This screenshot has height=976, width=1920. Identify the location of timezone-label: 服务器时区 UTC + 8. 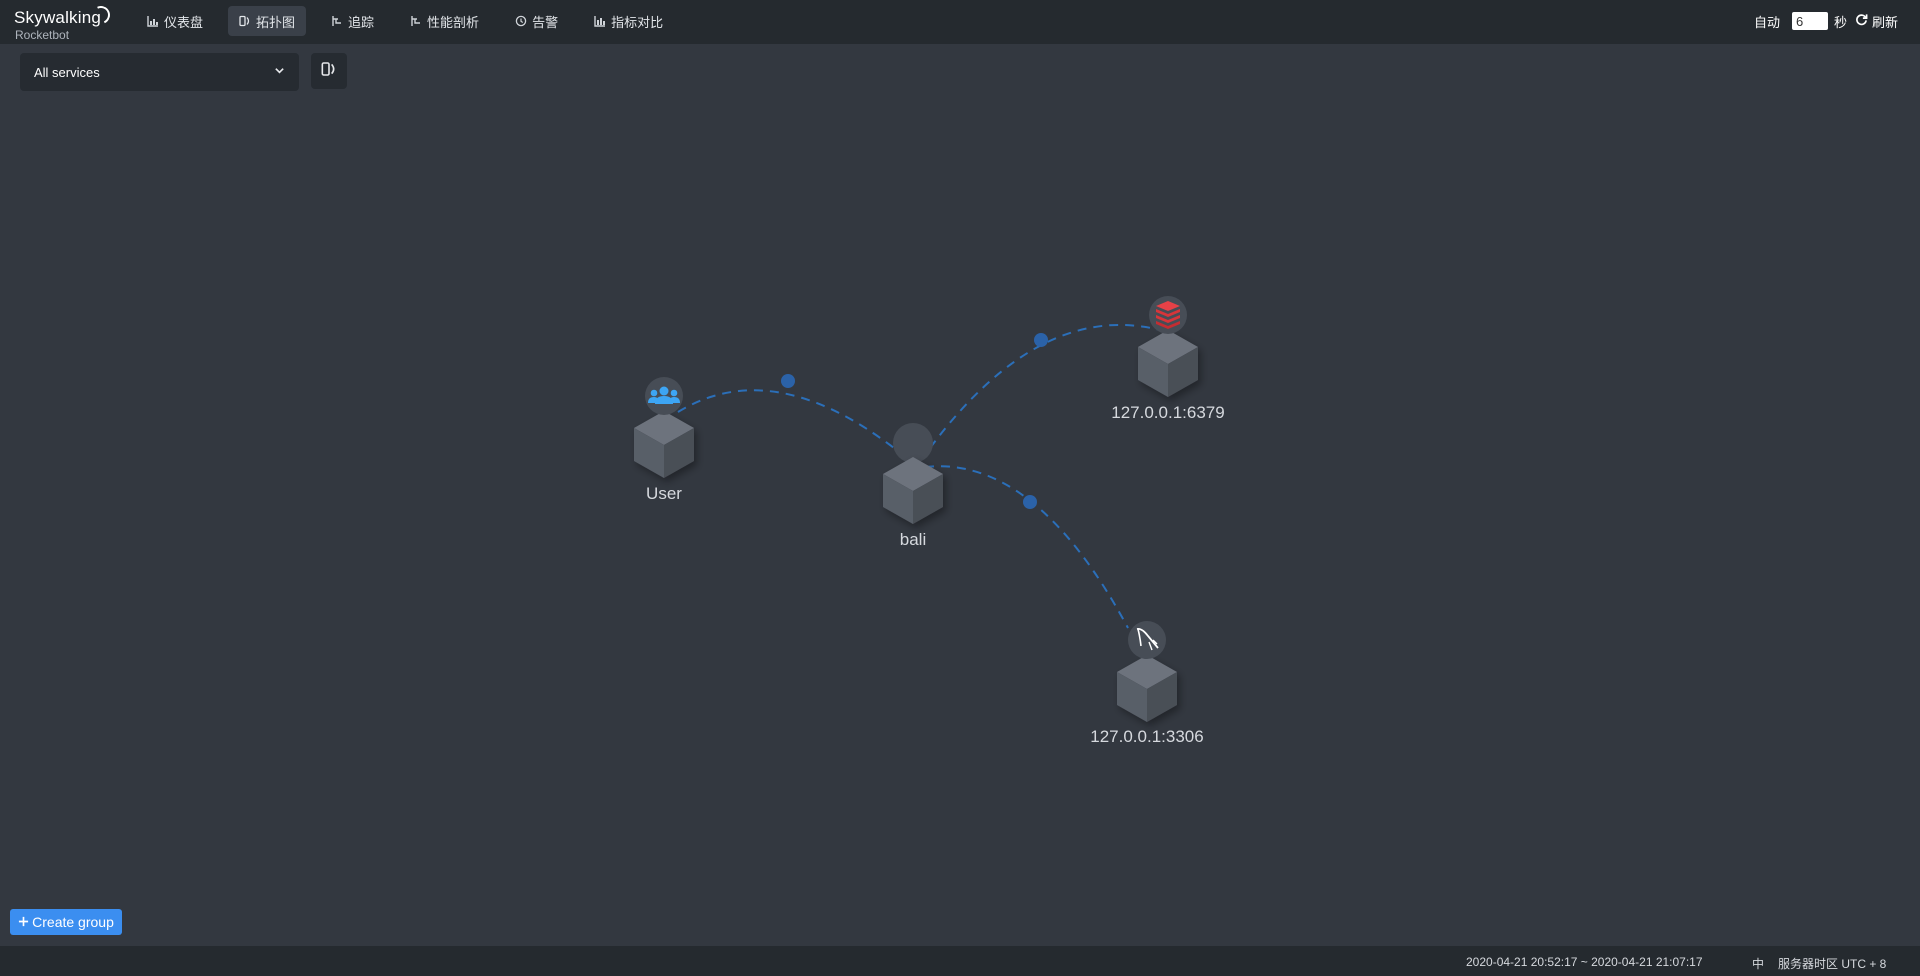
(1832, 964).